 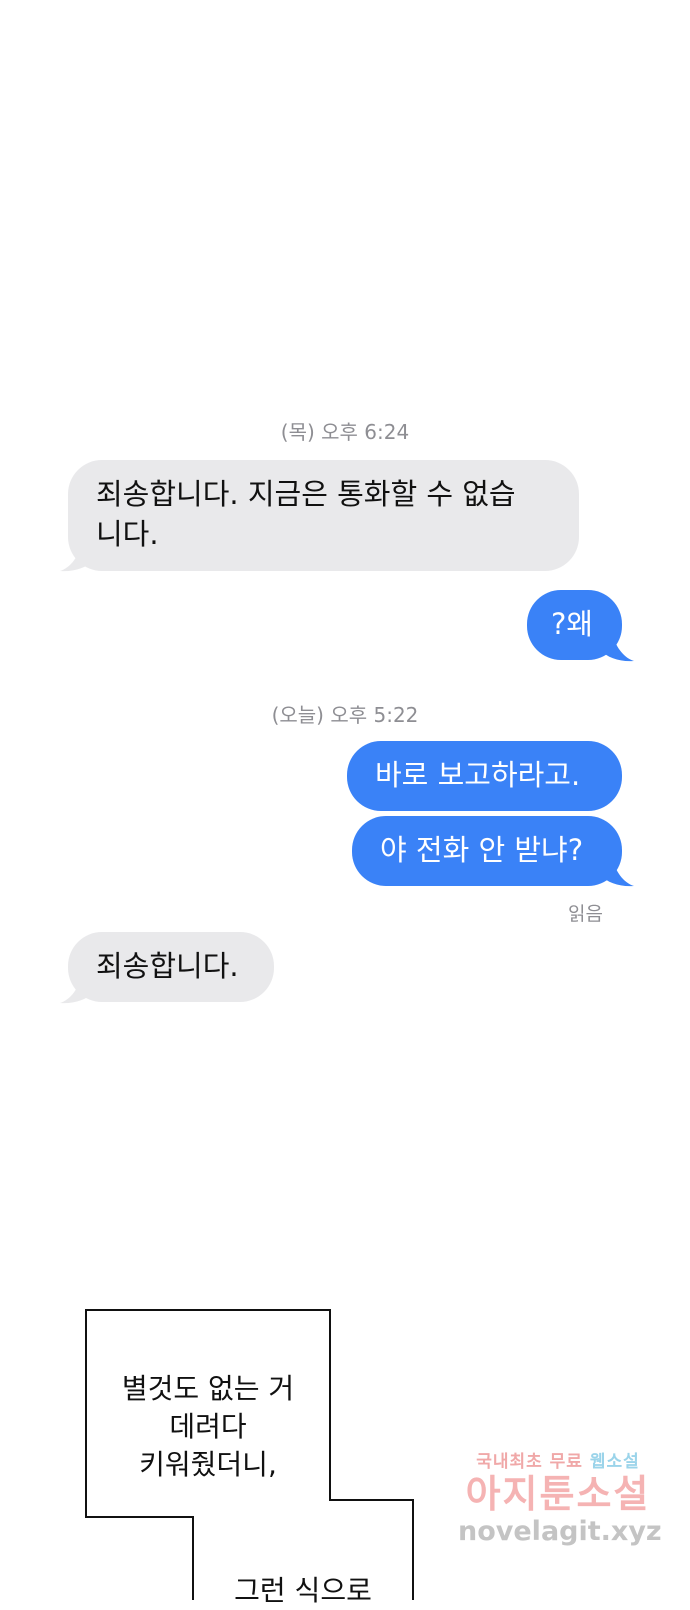 I want to click on caption-line: 키워줬더니,, so click(x=208, y=1464).